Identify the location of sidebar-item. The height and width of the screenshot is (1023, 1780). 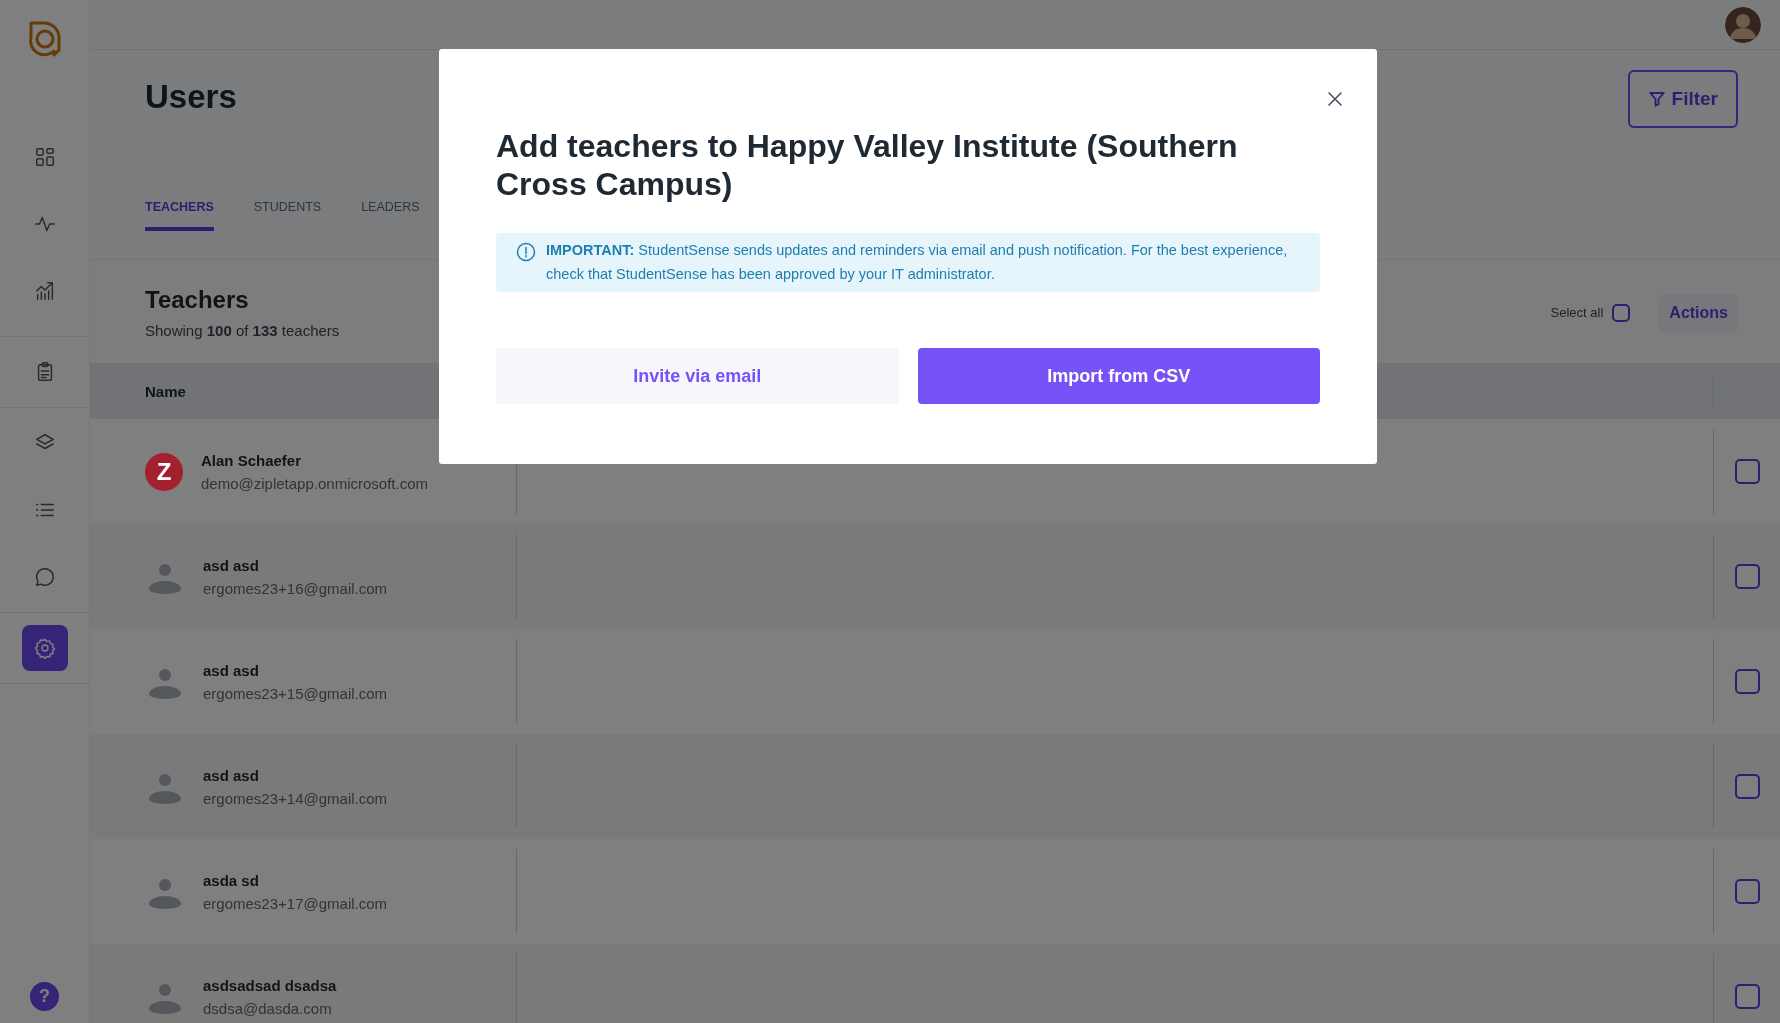
(44, 648).